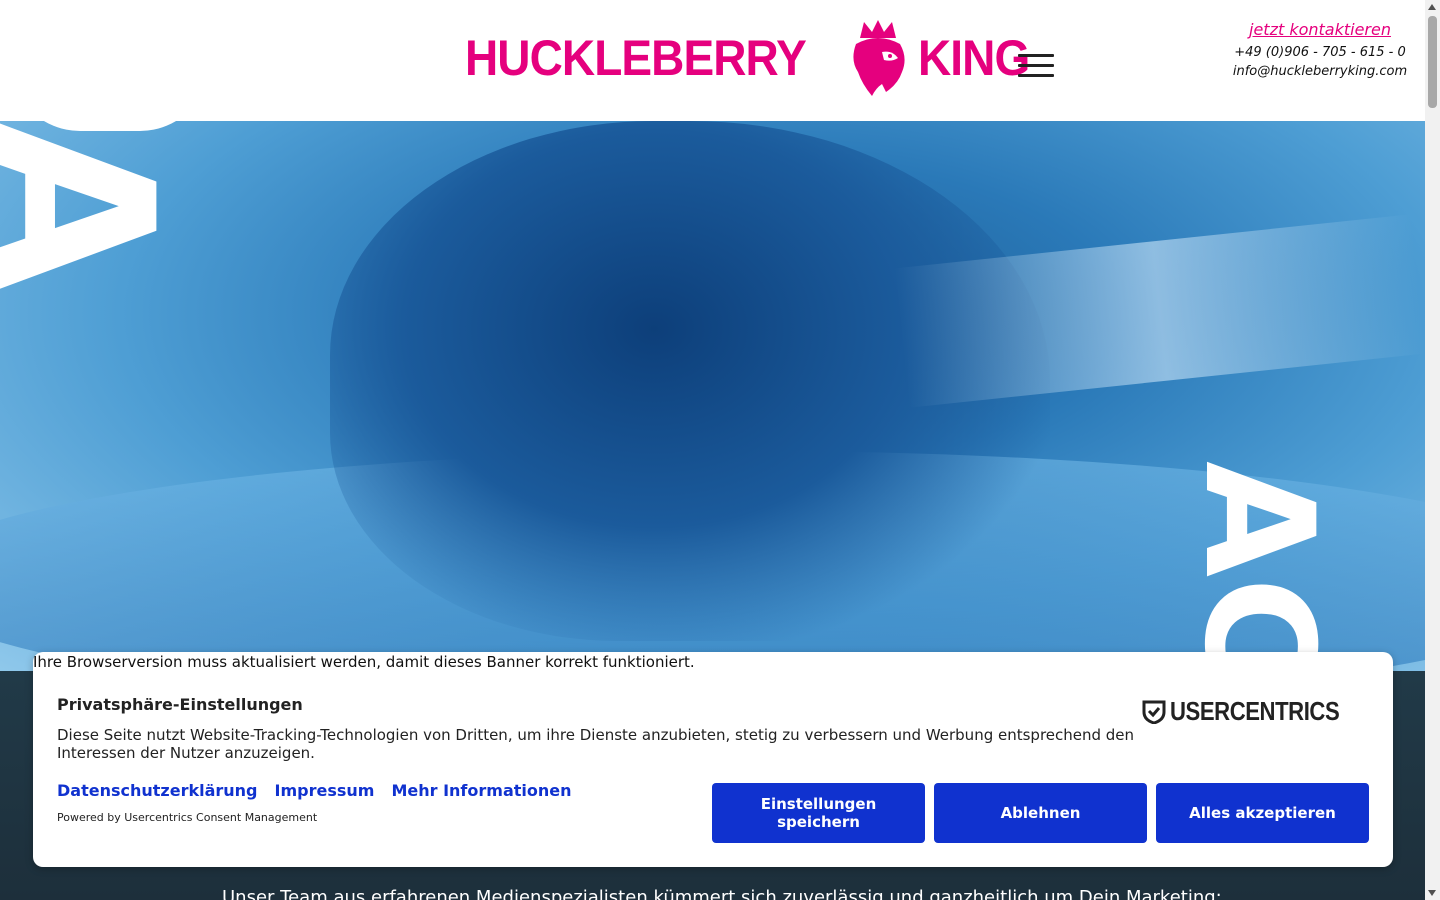 This screenshot has height=900, width=1440. I want to click on hero-letters-right: AC, so click(1258, 566).